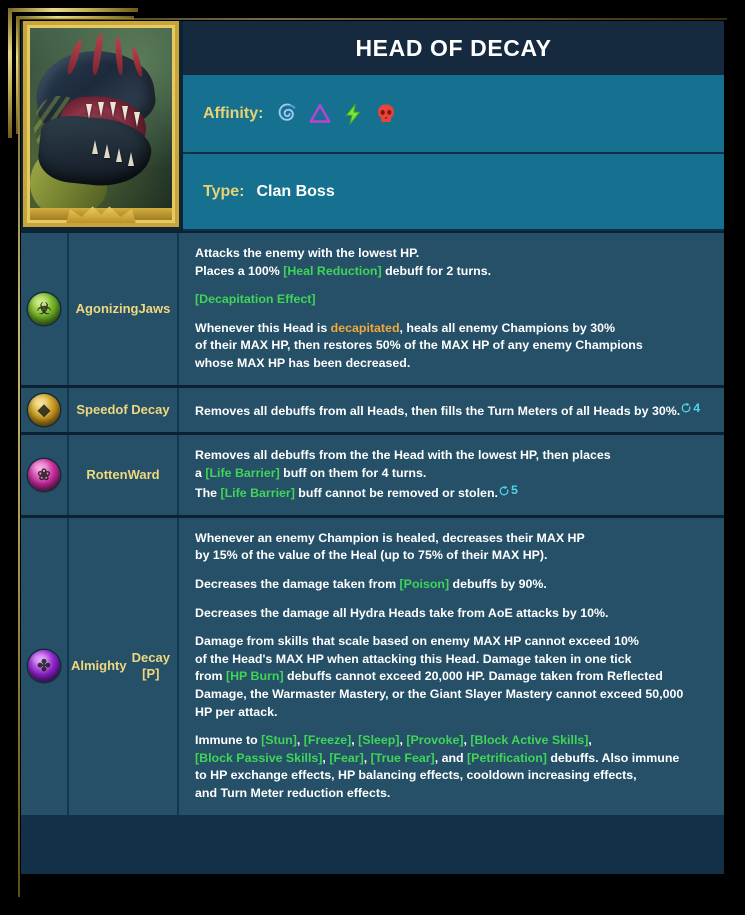  I want to click on rotten-ward-icon: ❀, so click(44, 474).